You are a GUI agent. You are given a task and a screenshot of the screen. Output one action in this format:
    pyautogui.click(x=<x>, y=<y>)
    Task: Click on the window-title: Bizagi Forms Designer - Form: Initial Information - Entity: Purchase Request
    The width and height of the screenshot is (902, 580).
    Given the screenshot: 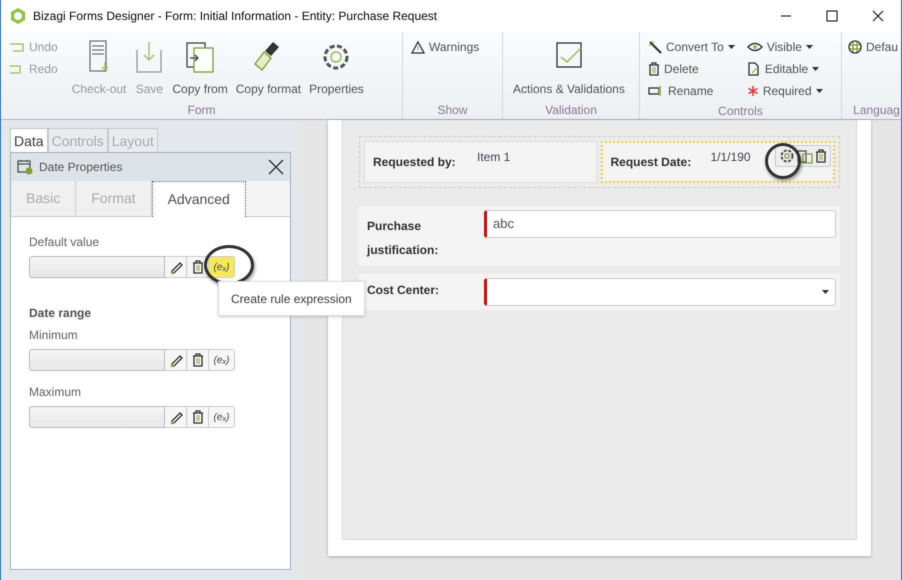 What is the action you would take?
    pyautogui.click(x=235, y=16)
    